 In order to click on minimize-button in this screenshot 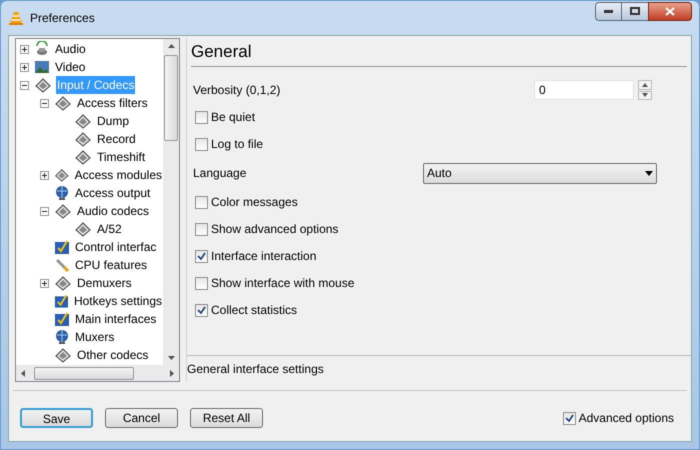, I will do `click(608, 11)`.